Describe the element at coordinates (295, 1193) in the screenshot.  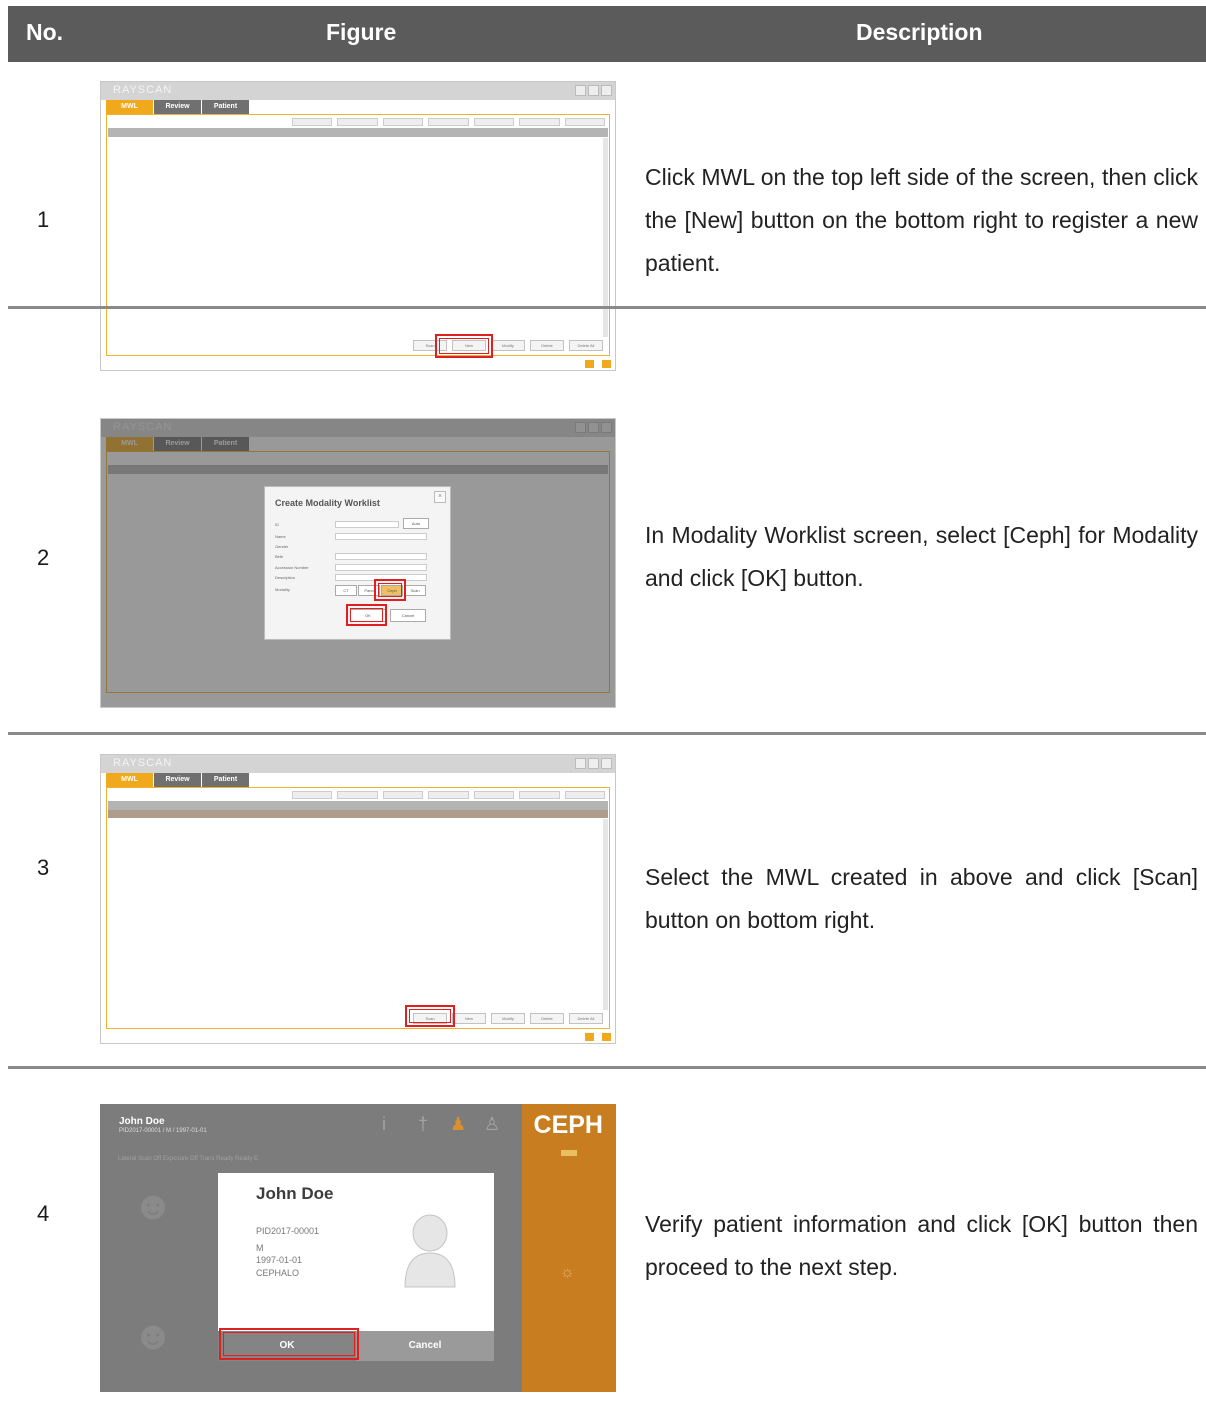
I see `modal-patient-name: John Doe` at that location.